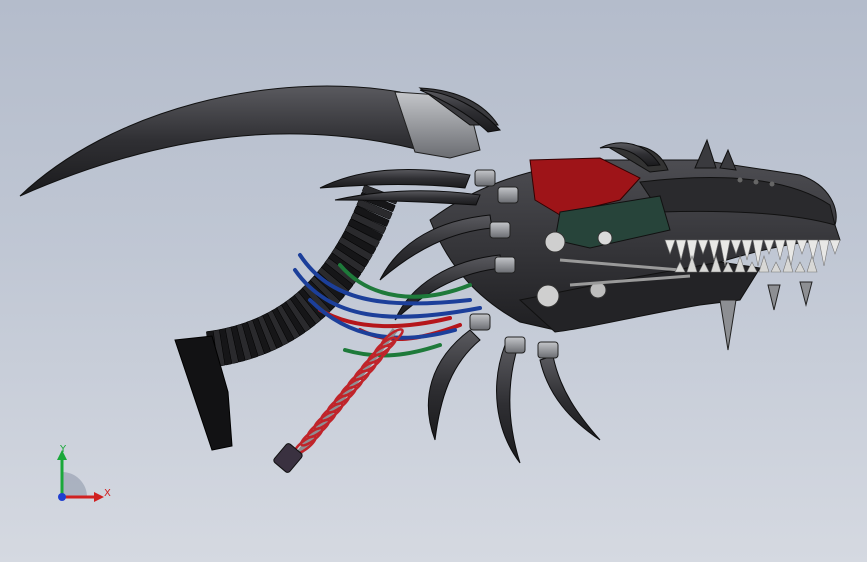  I want to click on spring-shaft, so click(338, 400).